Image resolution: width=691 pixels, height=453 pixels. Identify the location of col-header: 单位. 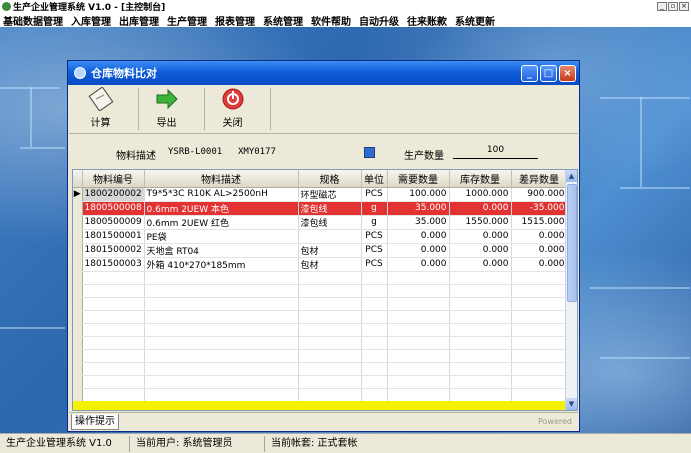
(374, 179).